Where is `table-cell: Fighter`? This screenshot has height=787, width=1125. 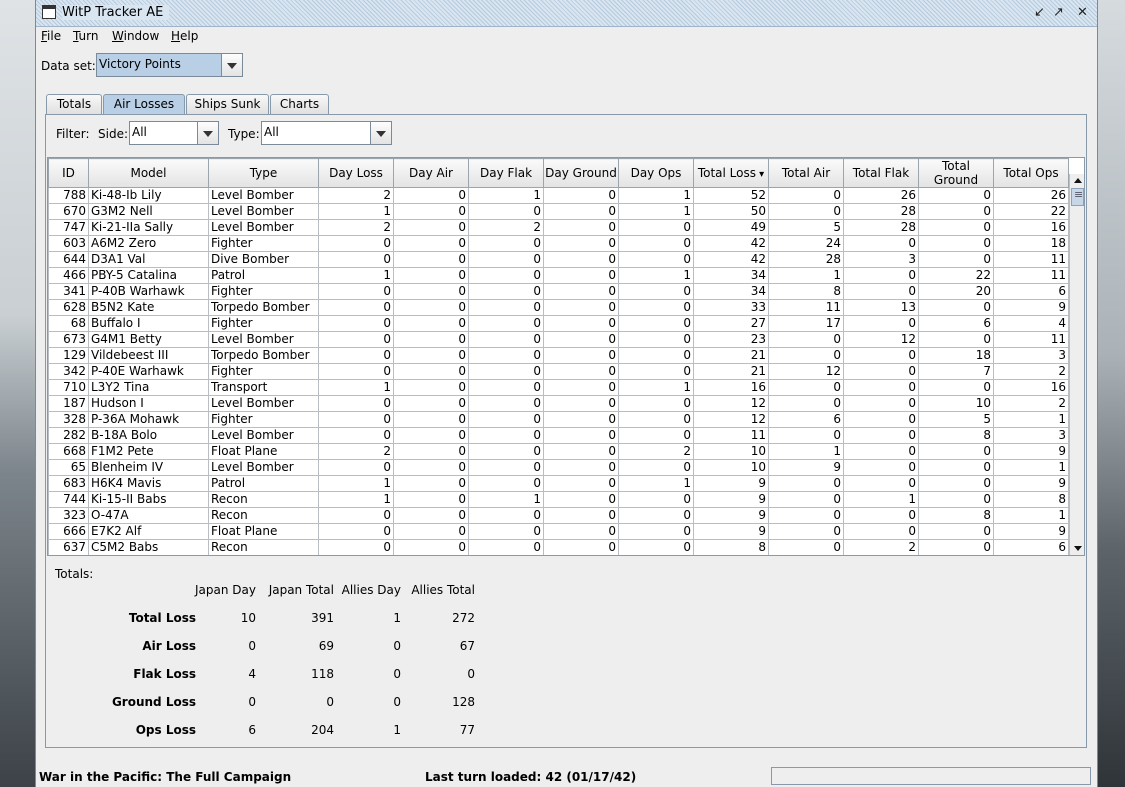 table-cell: Fighter is located at coordinates (263, 291).